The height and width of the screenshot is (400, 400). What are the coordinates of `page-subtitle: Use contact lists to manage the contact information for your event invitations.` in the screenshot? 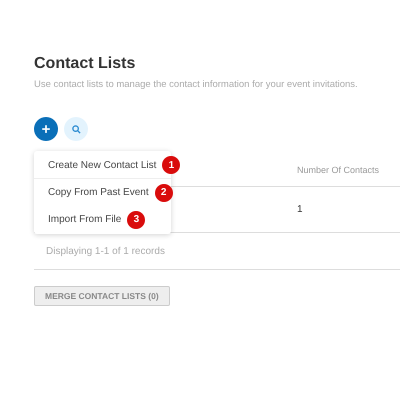 It's located at (196, 85).